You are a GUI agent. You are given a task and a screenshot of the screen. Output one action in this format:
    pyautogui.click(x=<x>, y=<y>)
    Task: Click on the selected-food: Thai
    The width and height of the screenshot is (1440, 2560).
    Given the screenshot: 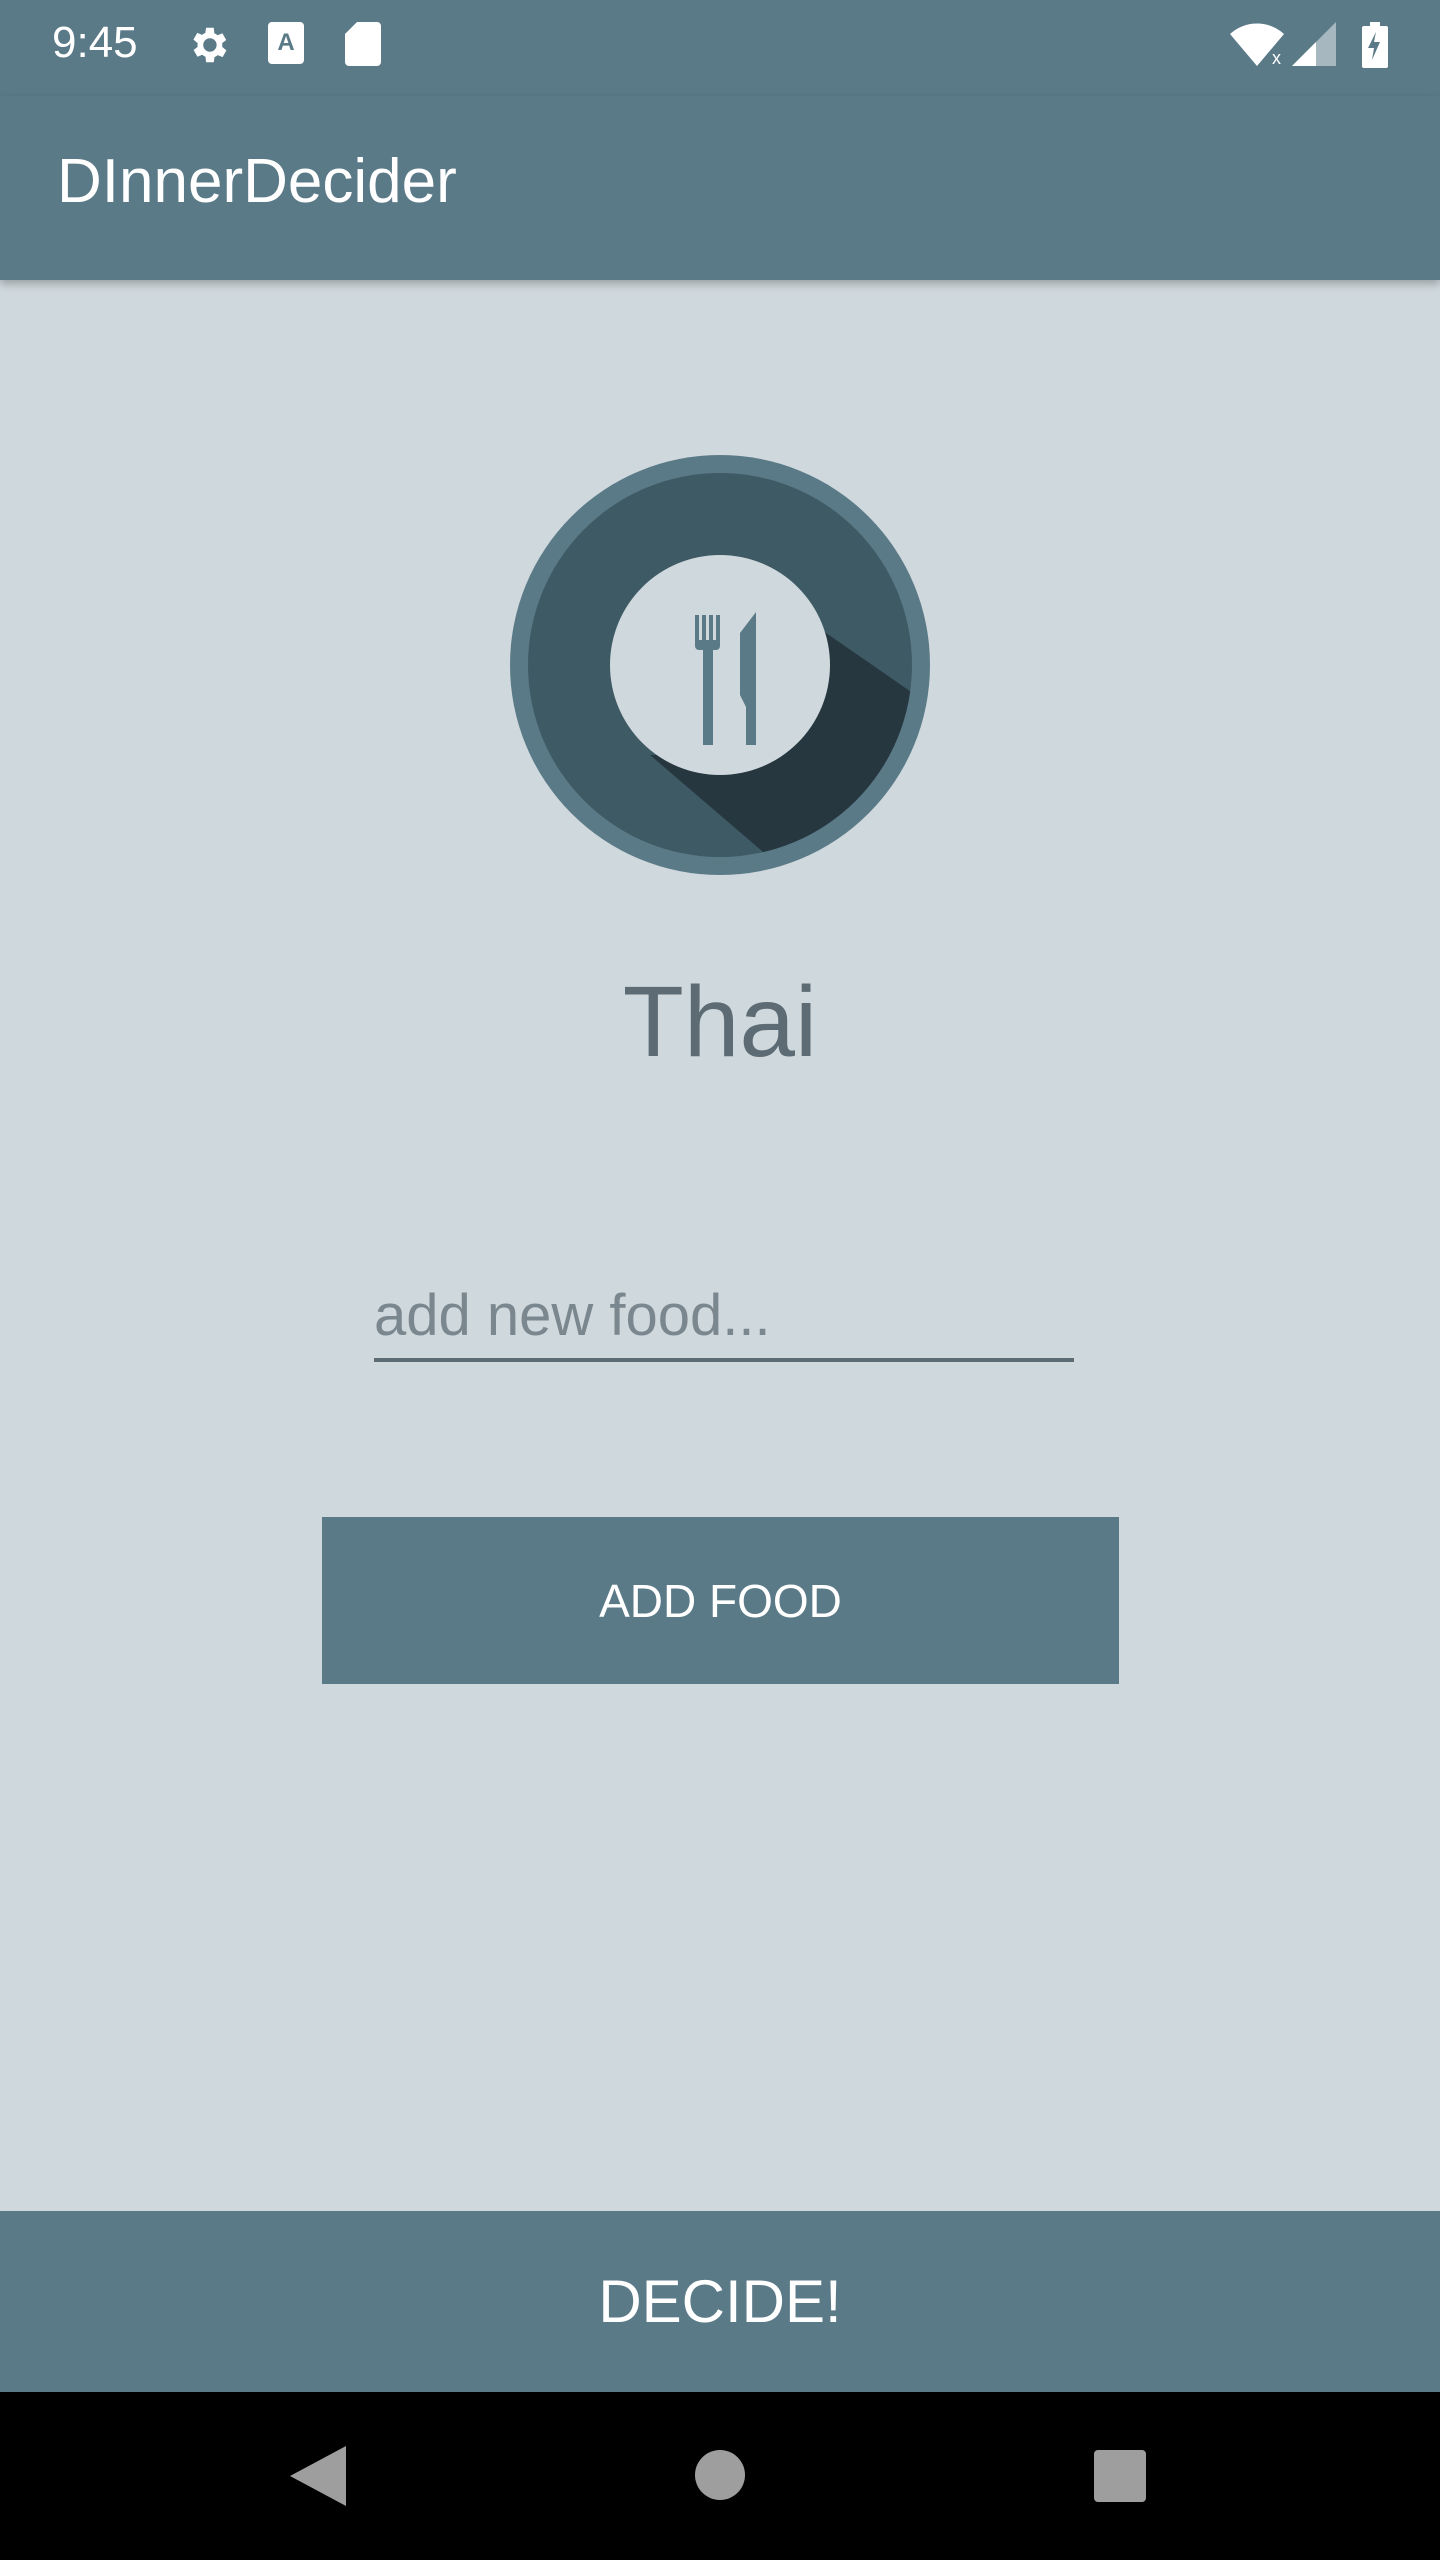 What is the action you would take?
    pyautogui.click(x=720, y=1022)
    